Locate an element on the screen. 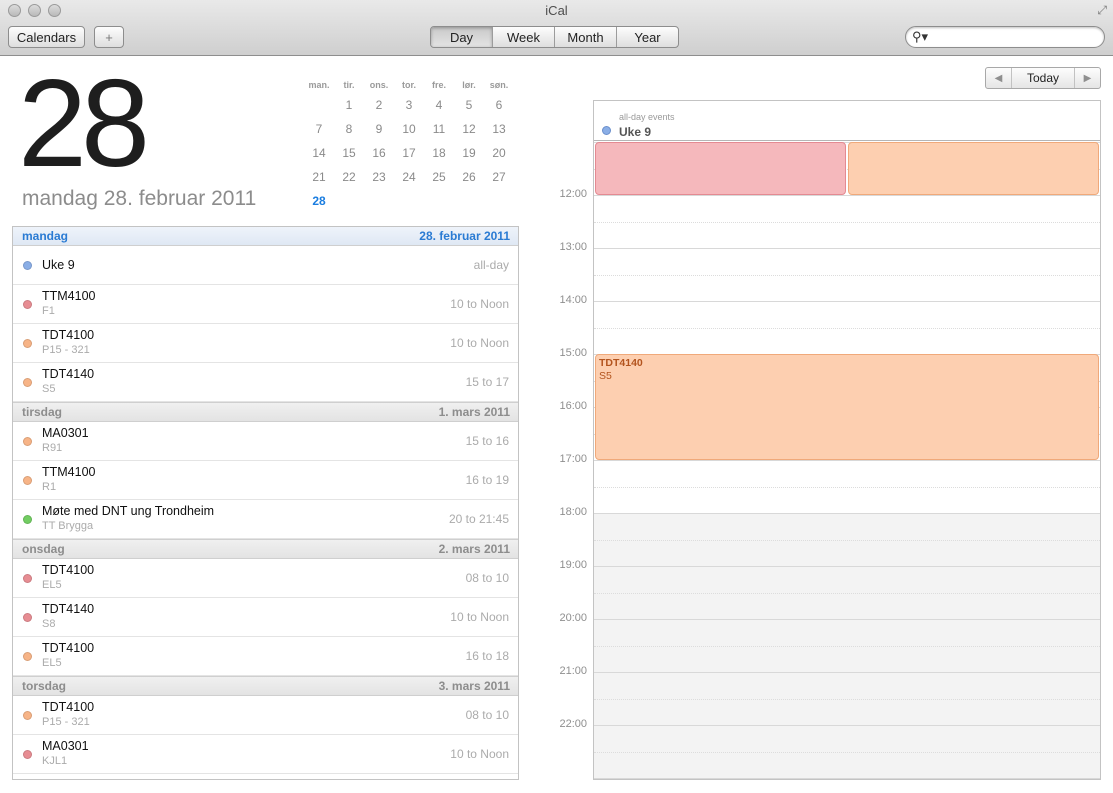 The height and width of the screenshot is (793, 1113). event-row: MA0301 KJL1 10 to Noon is located at coordinates (265, 754).